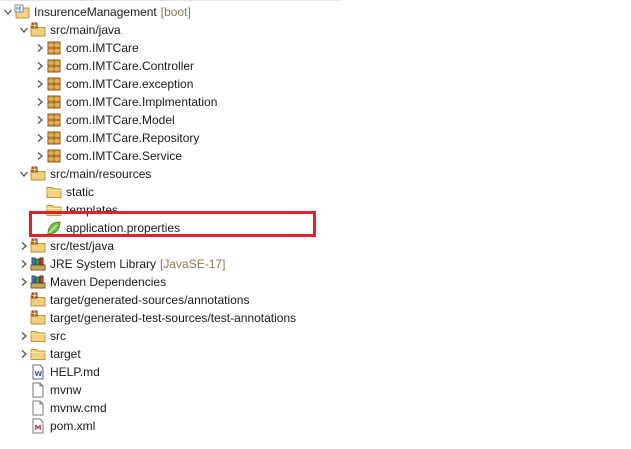 Image resolution: width=631 pixels, height=449 pixels. I want to click on tree-item-decoration: [JavaSE-17], so click(193, 264).